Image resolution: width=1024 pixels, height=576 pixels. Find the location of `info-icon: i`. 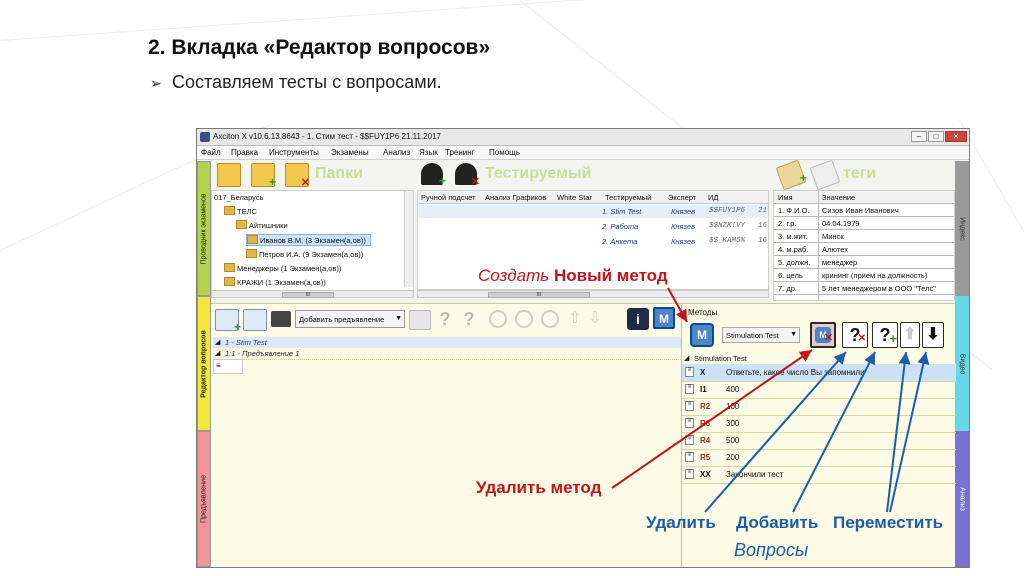

info-icon: i is located at coordinates (638, 319).